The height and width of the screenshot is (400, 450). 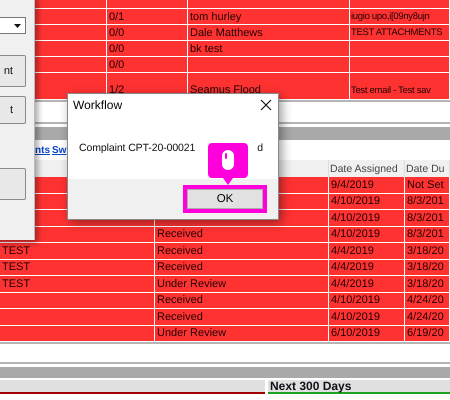 What do you see at coordinates (266, 105) in the screenshot?
I see `close-icon` at bounding box center [266, 105].